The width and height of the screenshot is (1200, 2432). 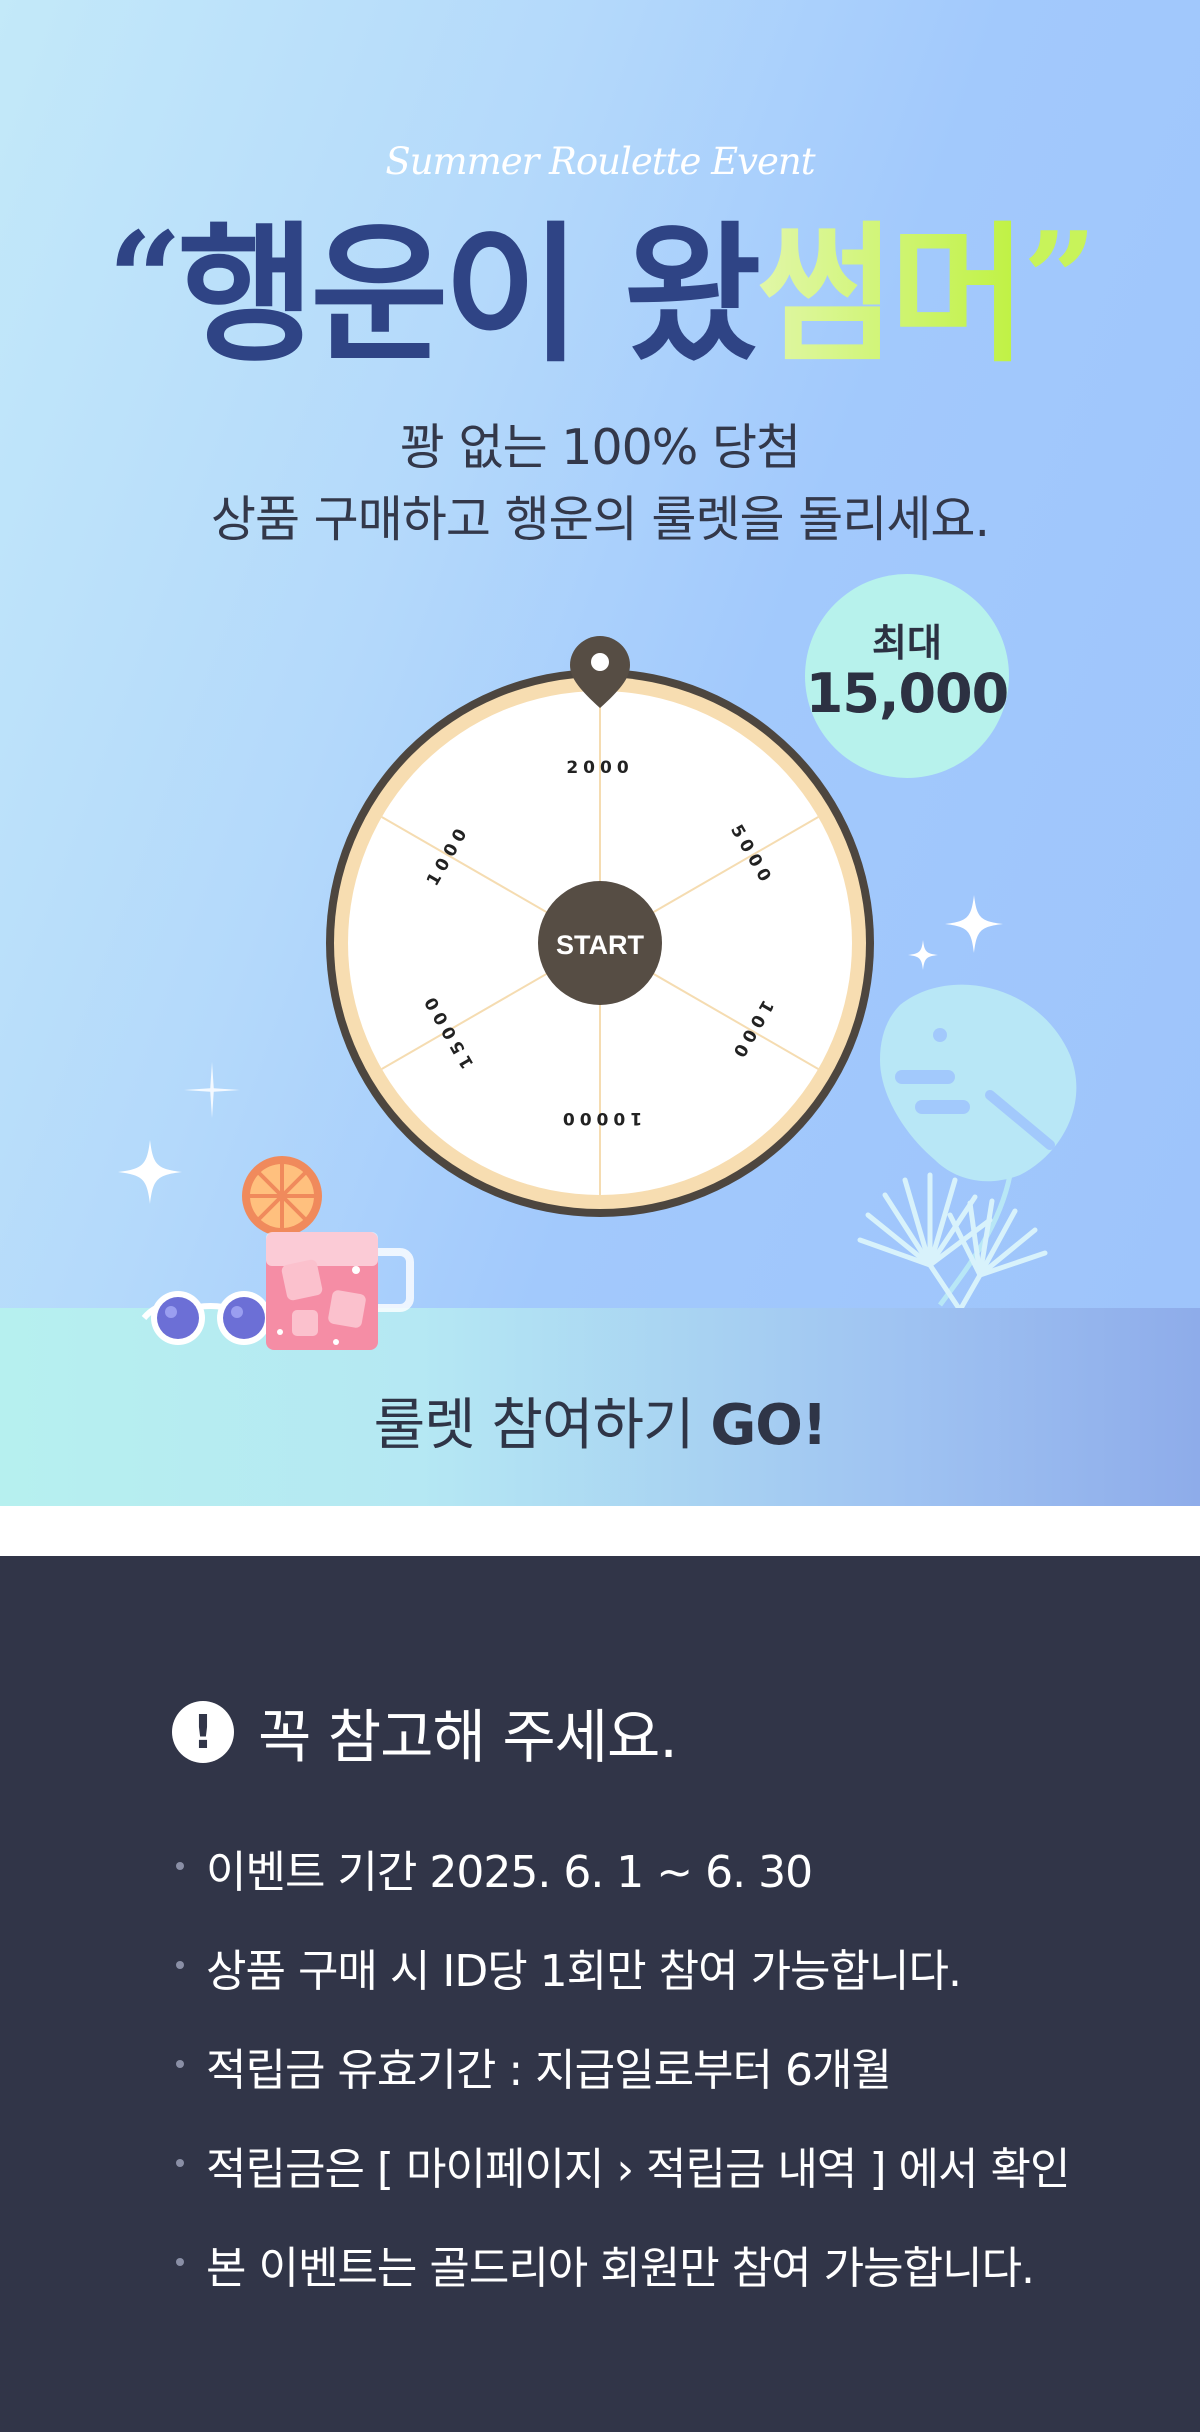 I want to click on headline-accent: 썸머, so click(x=892, y=296).